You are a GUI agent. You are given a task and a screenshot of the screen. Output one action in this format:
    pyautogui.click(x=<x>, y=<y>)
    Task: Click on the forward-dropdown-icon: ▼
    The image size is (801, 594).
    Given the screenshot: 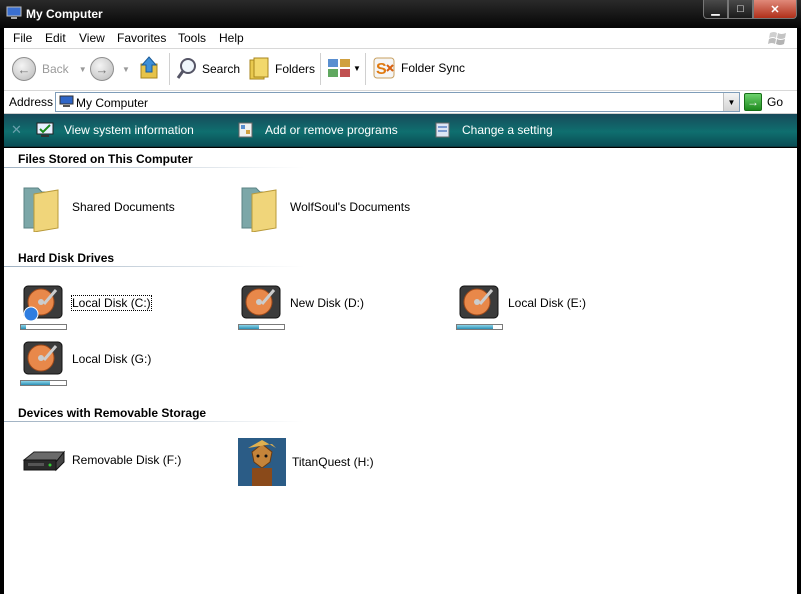 What is the action you would take?
    pyautogui.click(x=126, y=69)
    